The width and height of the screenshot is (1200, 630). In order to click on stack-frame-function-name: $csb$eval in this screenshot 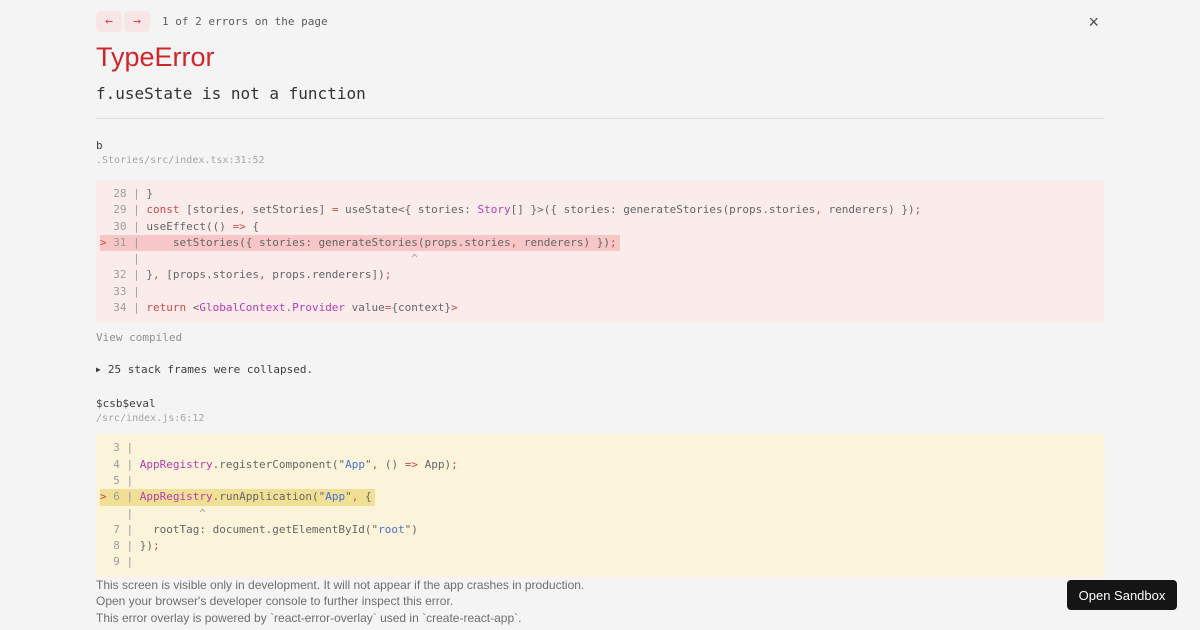, I will do `click(126, 404)`.